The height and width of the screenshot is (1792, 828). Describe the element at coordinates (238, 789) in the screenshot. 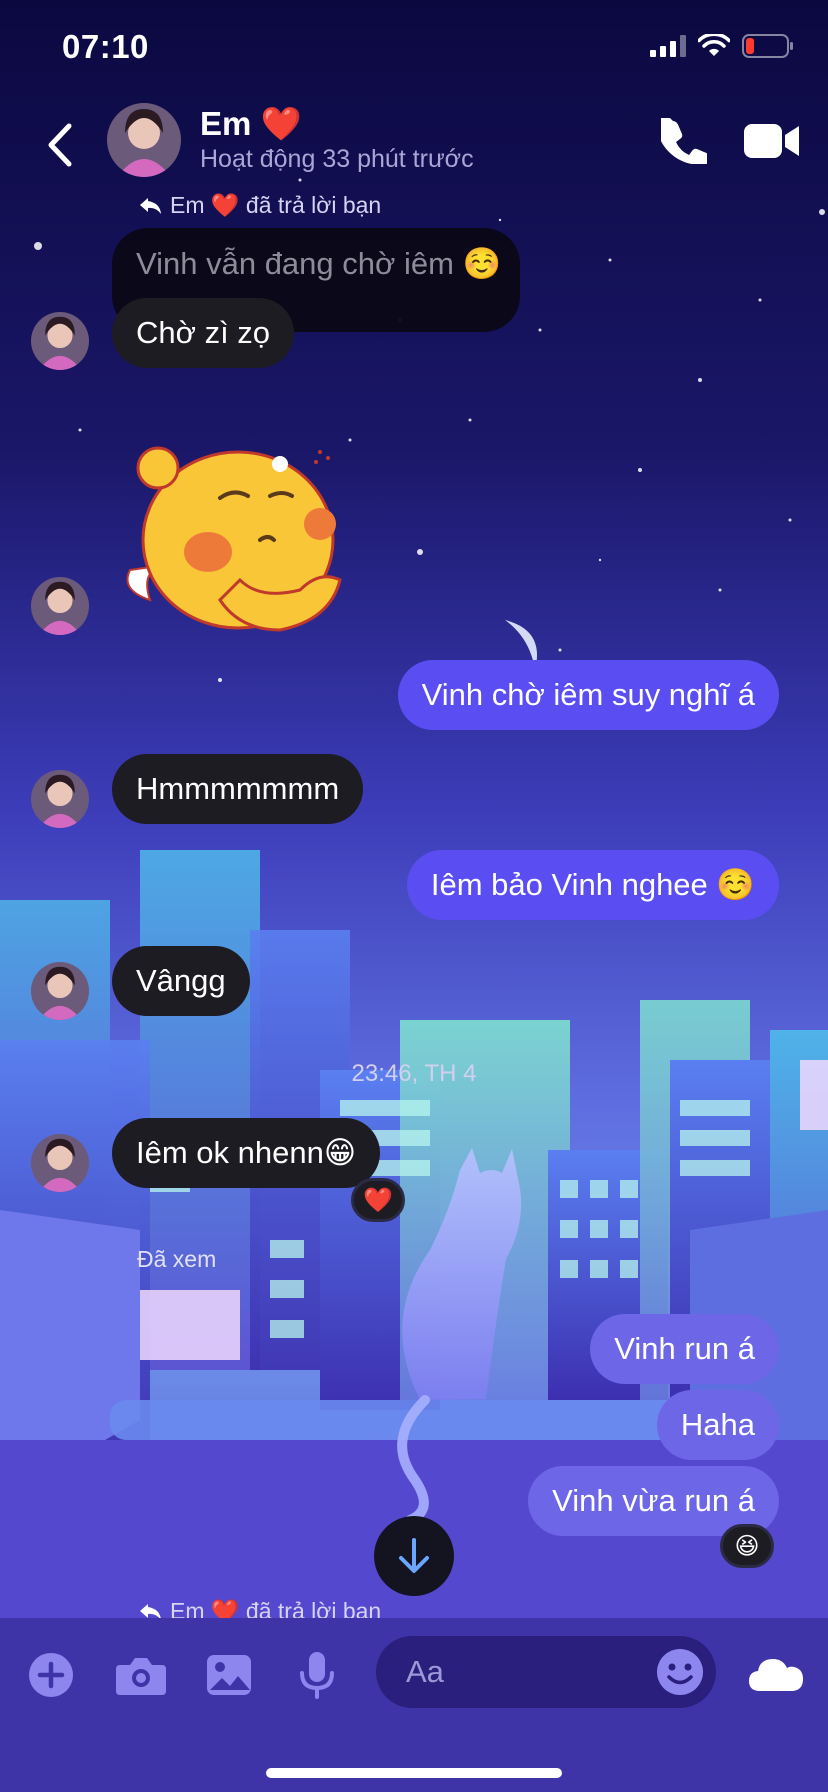

I see `message-bubble-incoming: Hmmmmmmm` at that location.